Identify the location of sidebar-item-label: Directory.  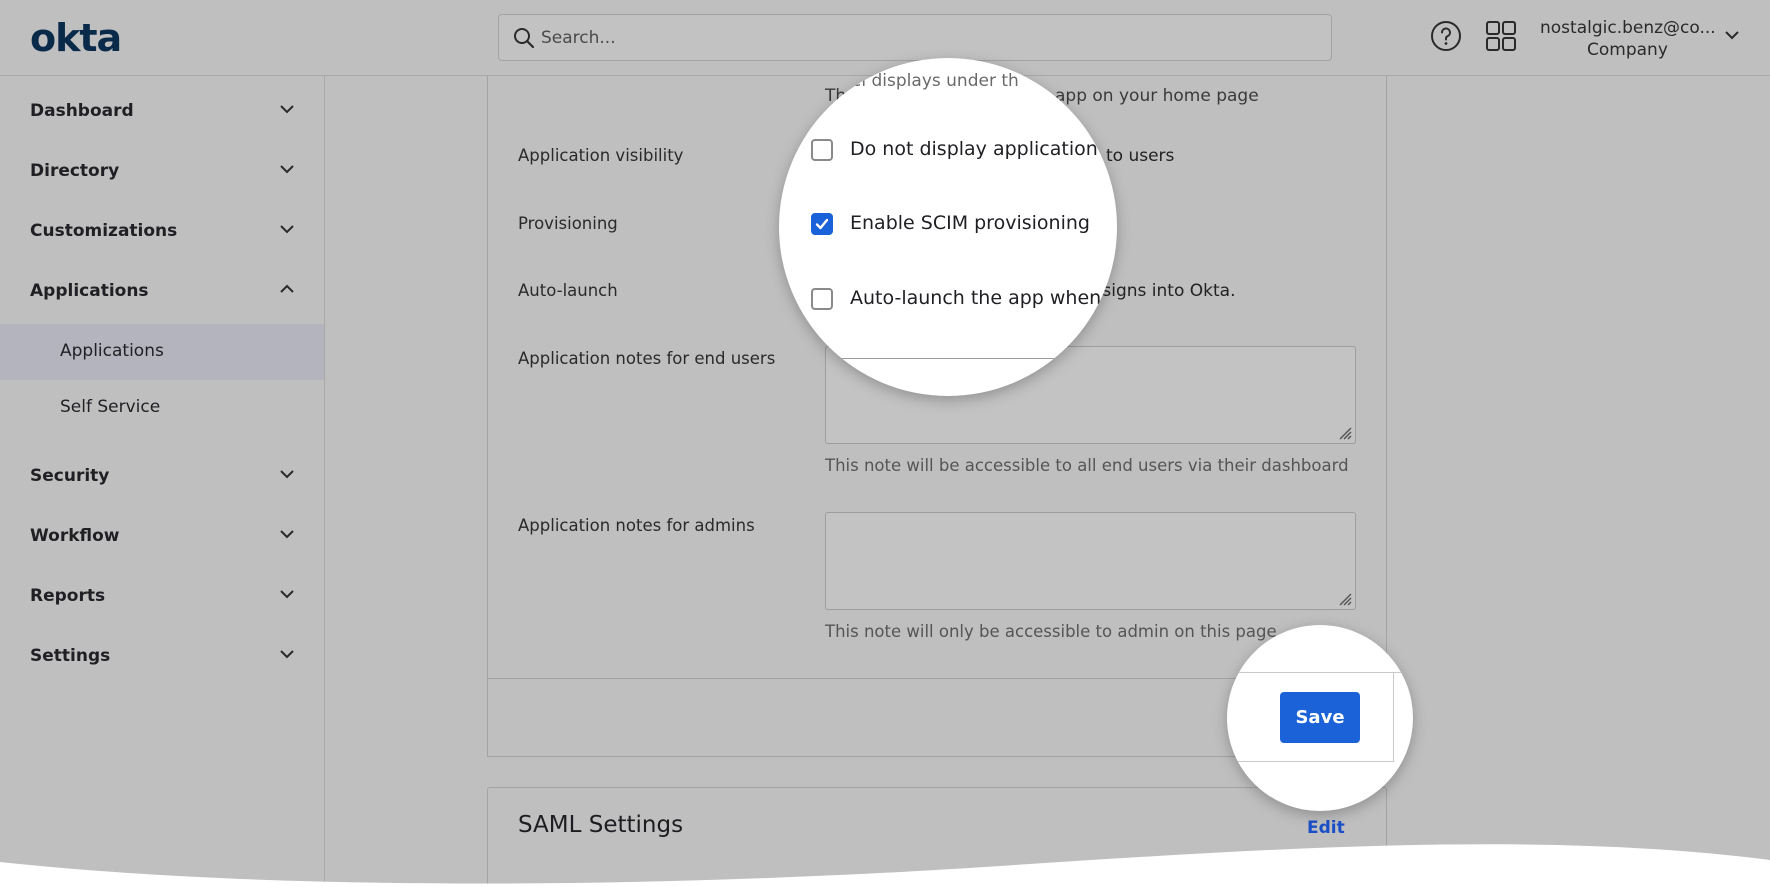
(75, 171).